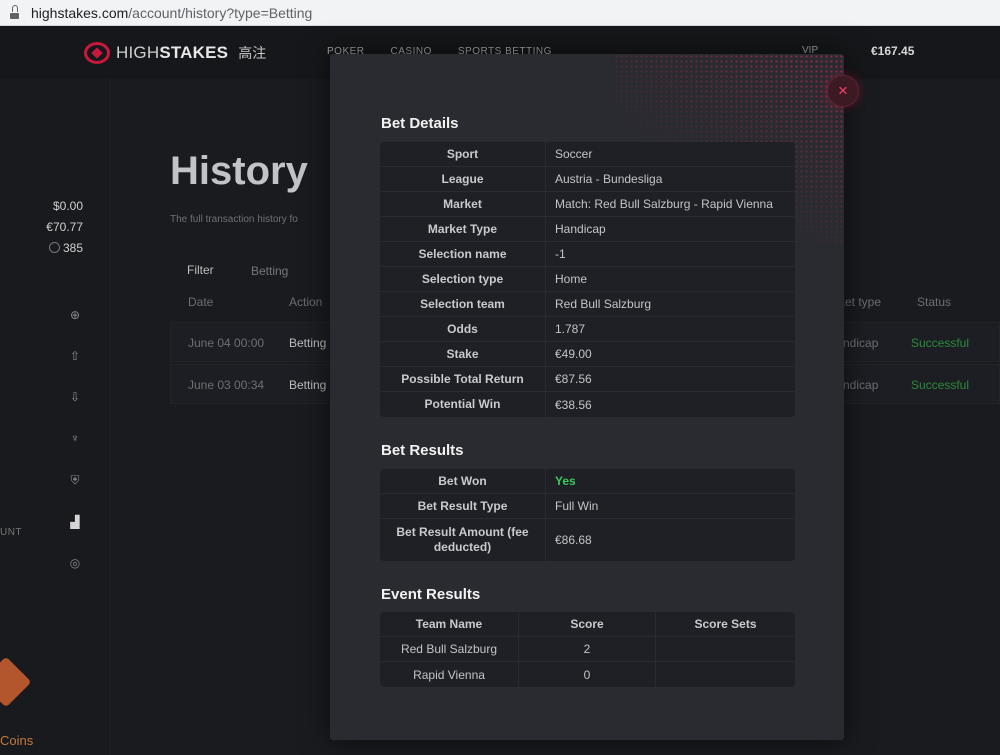 The image size is (1000, 755). Describe the element at coordinates (269, 271) in the screenshot. I see `filter-select: Betting` at that location.